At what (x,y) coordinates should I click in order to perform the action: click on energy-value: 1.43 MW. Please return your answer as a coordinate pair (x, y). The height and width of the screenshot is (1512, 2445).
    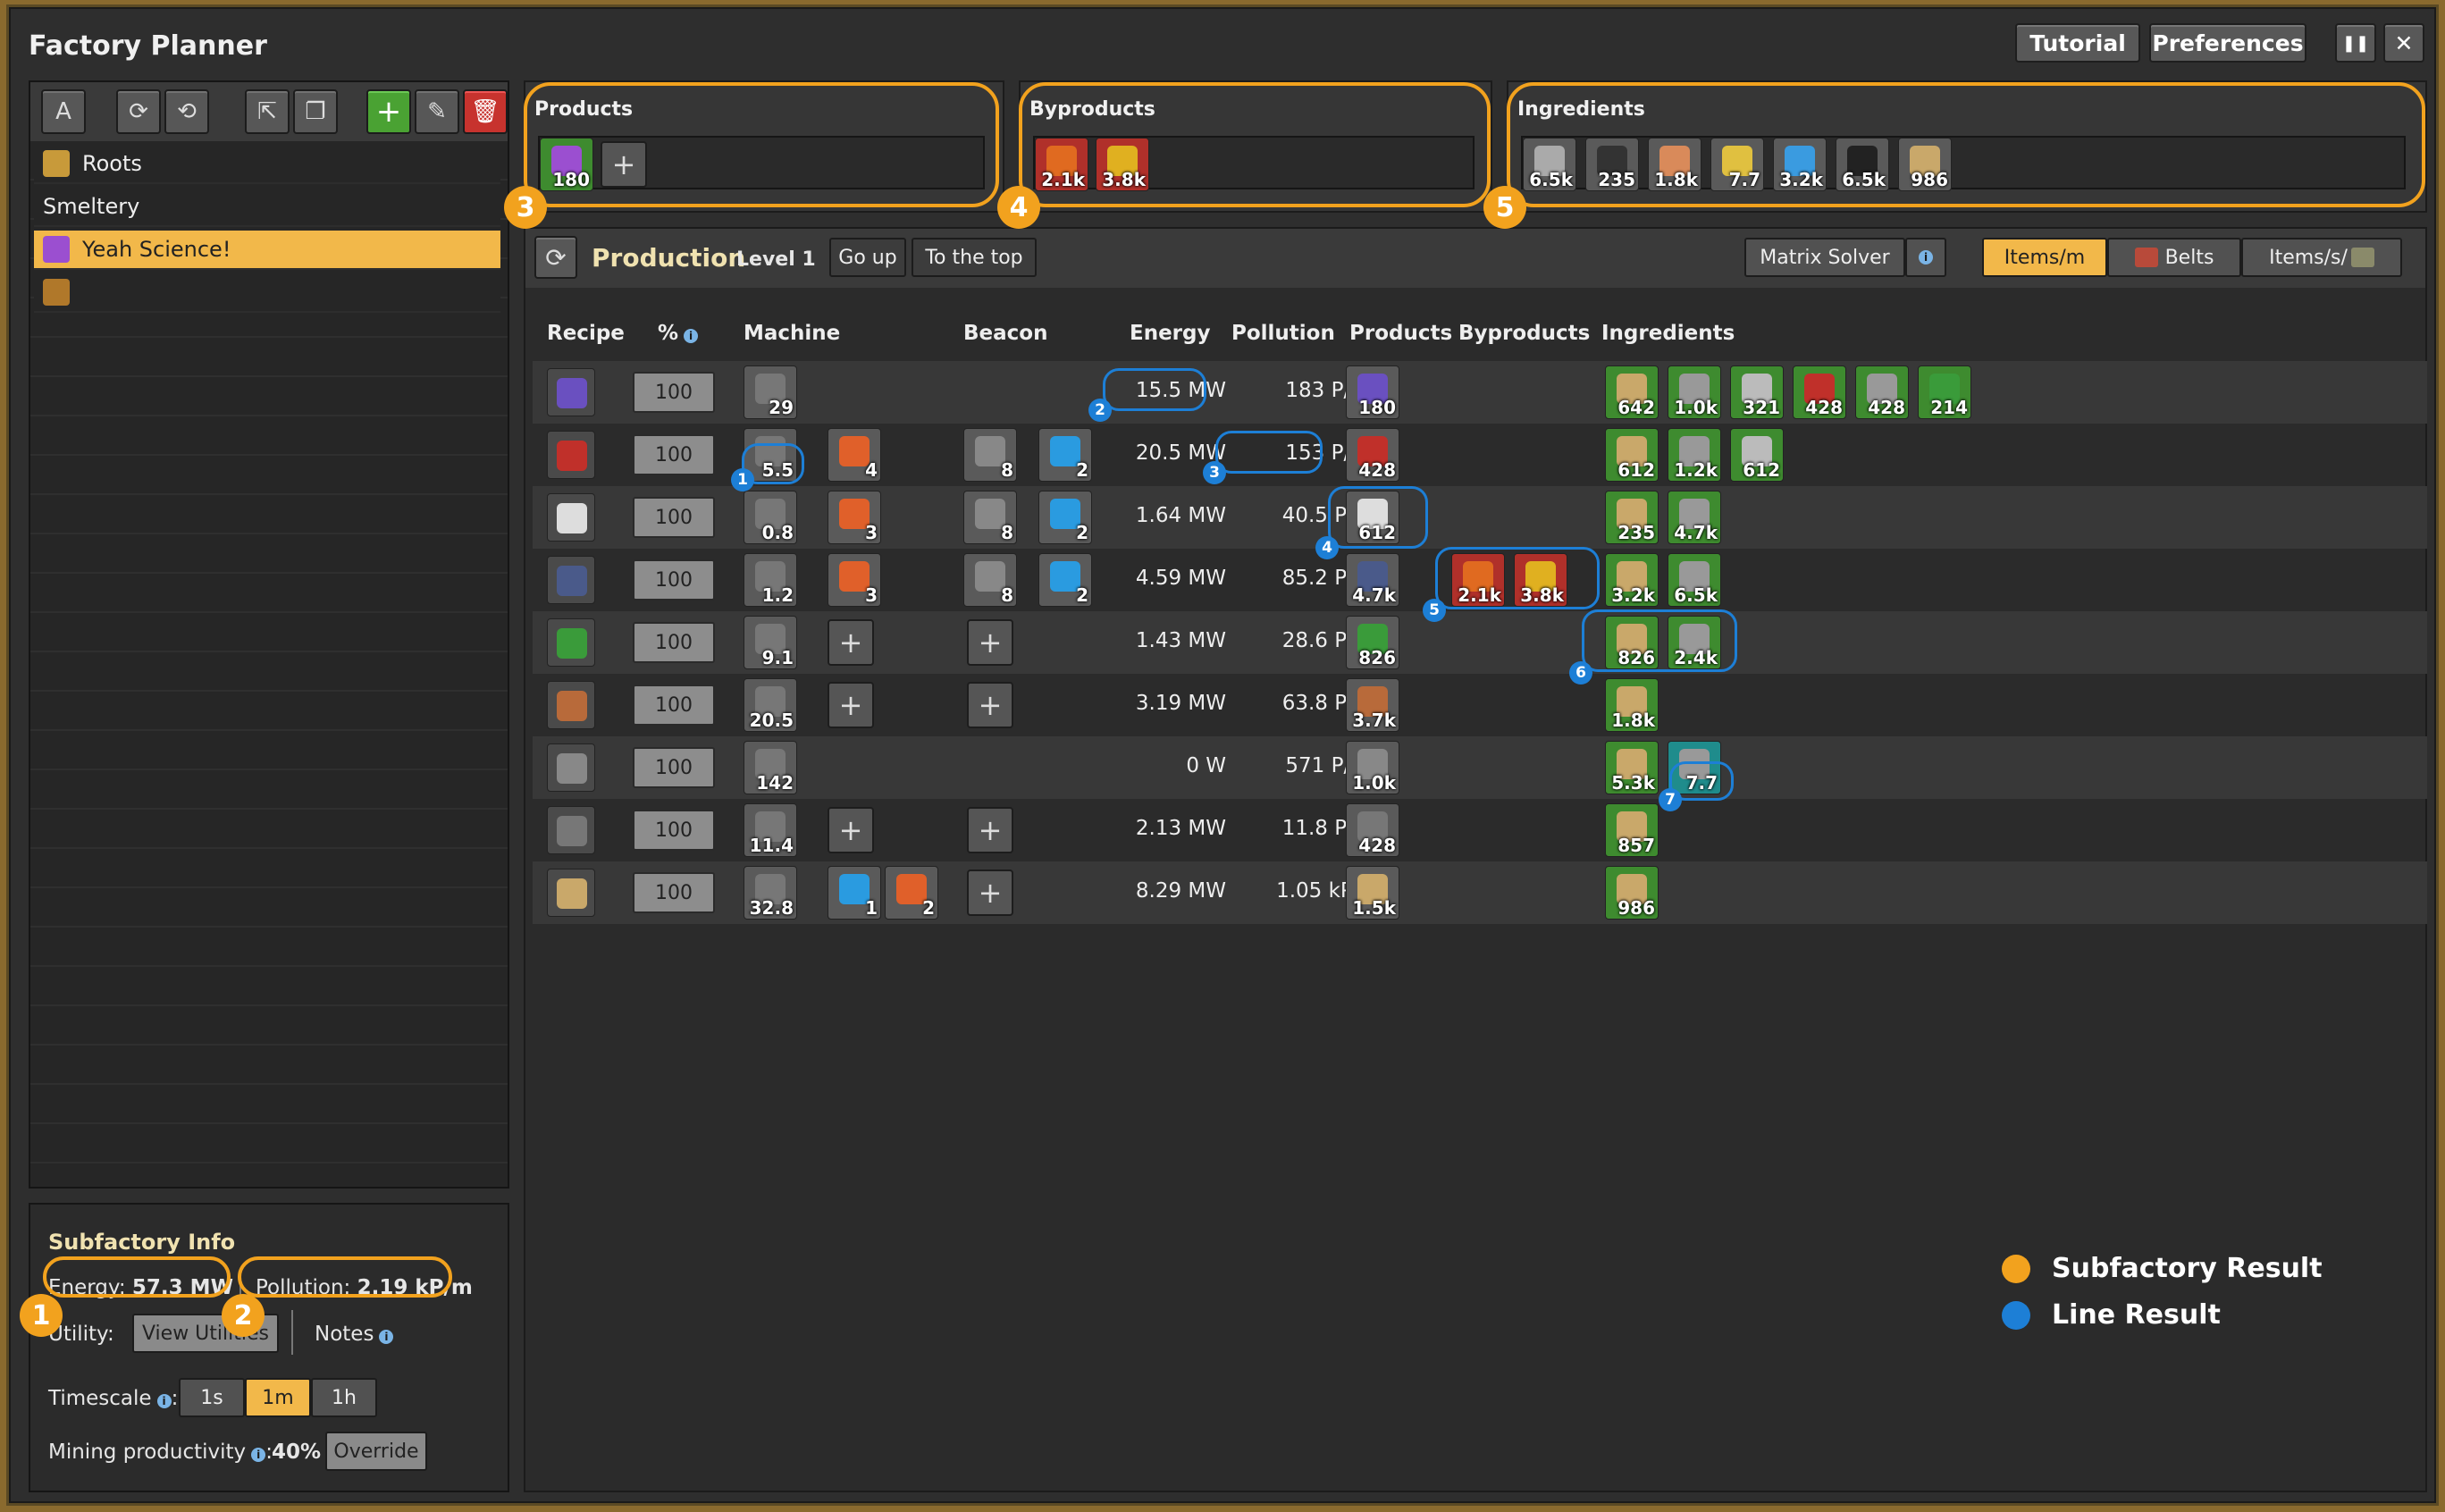
    Looking at the image, I should click on (1180, 640).